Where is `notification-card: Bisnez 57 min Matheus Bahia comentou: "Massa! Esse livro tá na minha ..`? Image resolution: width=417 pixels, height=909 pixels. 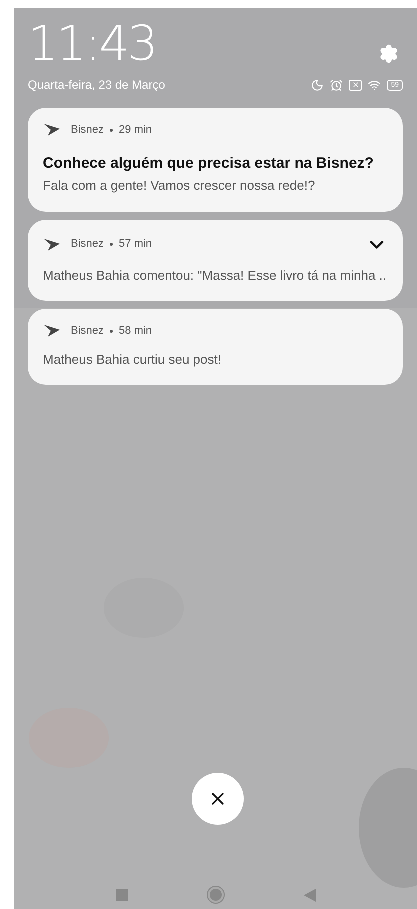
notification-card: Bisnez 57 min Matheus Bahia comentou: "Massa! Esse livro tá na minha .. is located at coordinates (215, 260).